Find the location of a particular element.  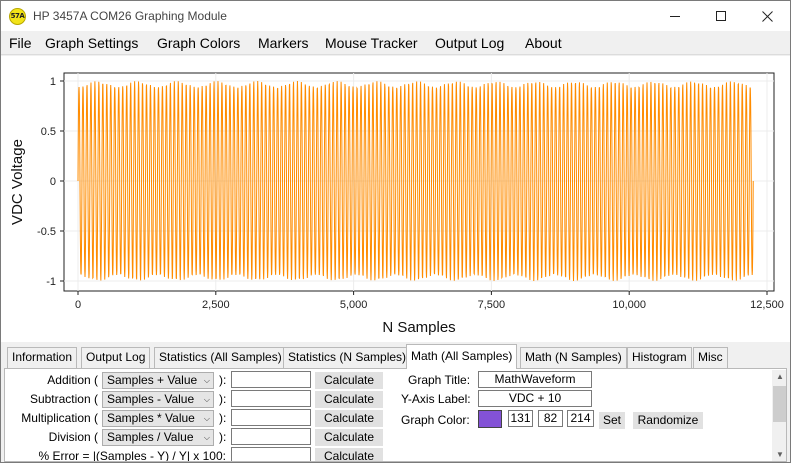

tab-math-all: Math (All Samples) is located at coordinates (462, 356).